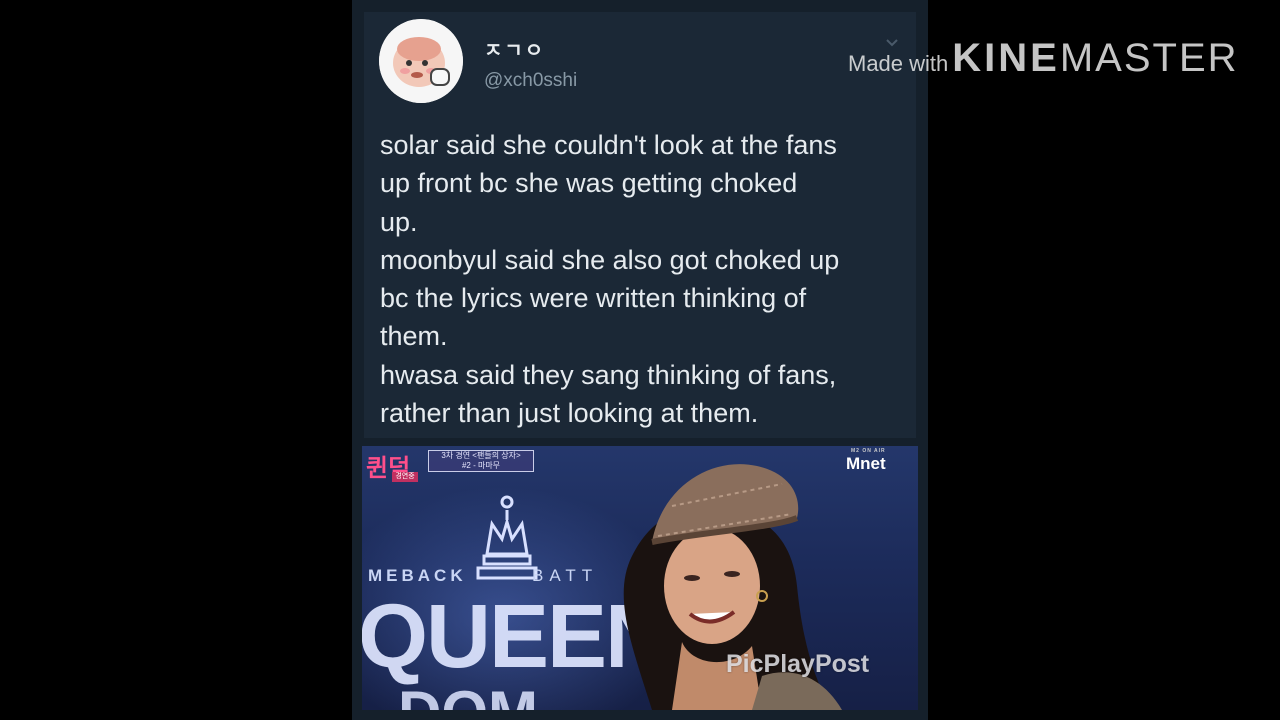 This screenshot has height=720, width=1280. What do you see at coordinates (481, 465) in the screenshot?
I see `caption-line: #2 - 마마무` at bounding box center [481, 465].